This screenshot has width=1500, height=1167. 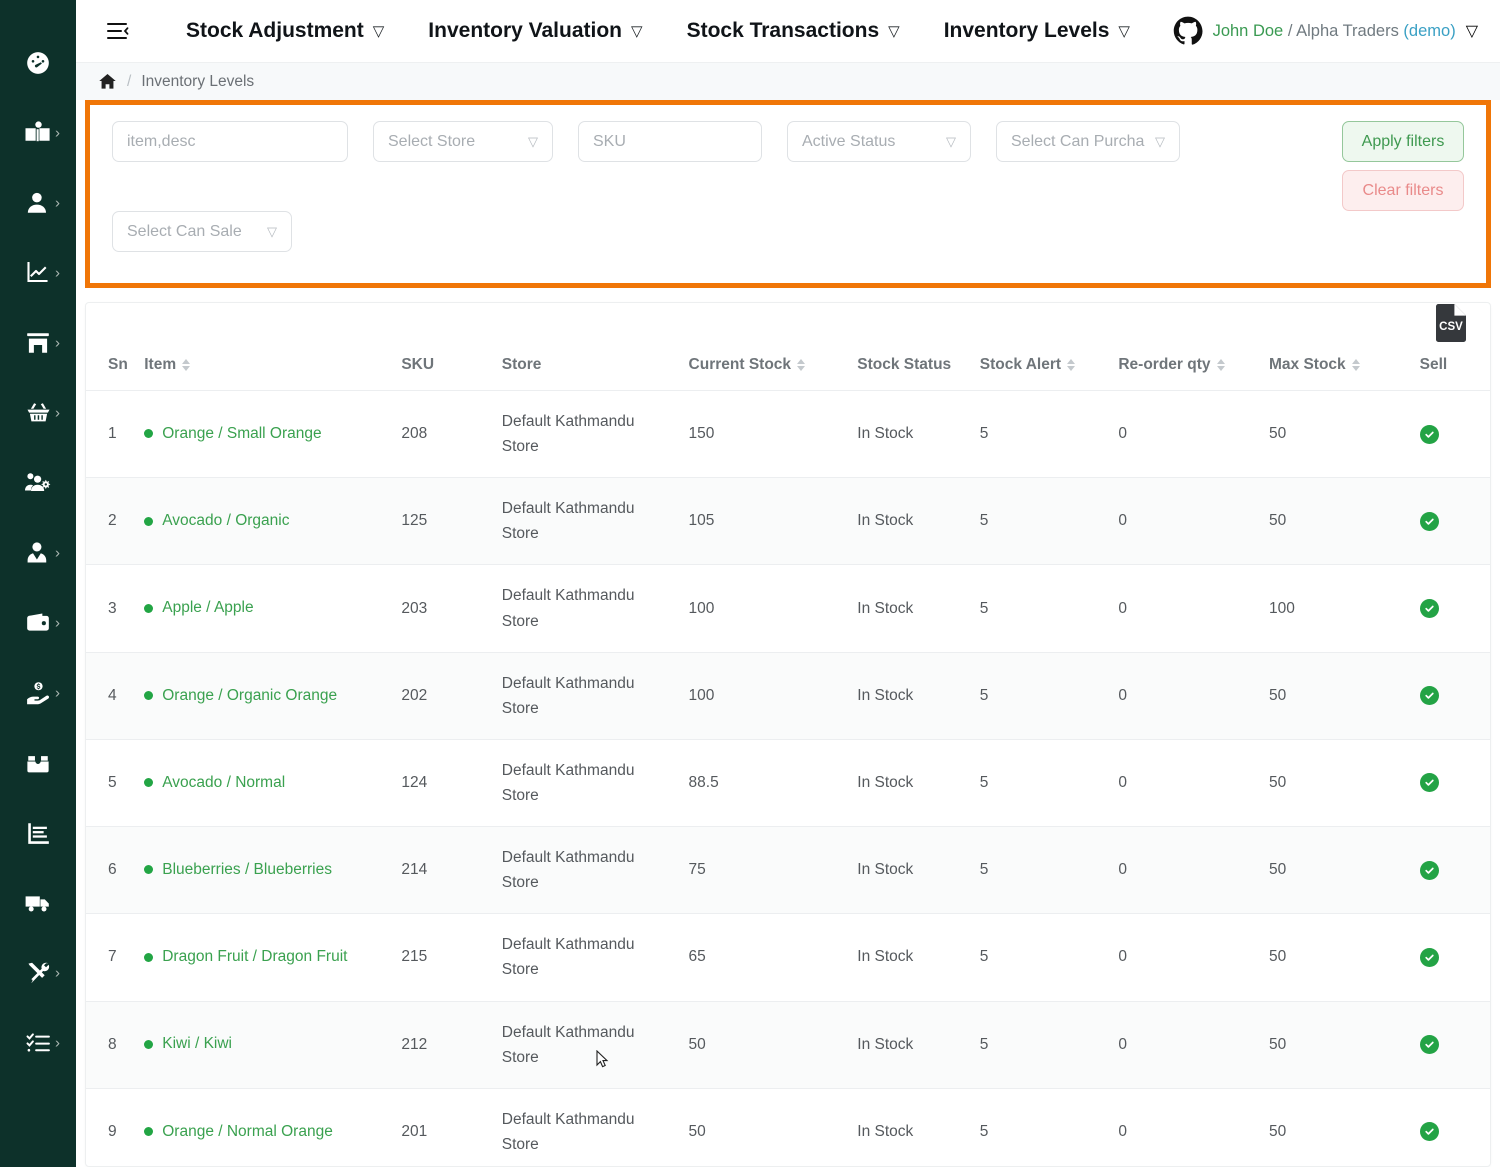 What do you see at coordinates (216, 521) in the screenshot?
I see `item-link: Avocado / Organic` at bounding box center [216, 521].